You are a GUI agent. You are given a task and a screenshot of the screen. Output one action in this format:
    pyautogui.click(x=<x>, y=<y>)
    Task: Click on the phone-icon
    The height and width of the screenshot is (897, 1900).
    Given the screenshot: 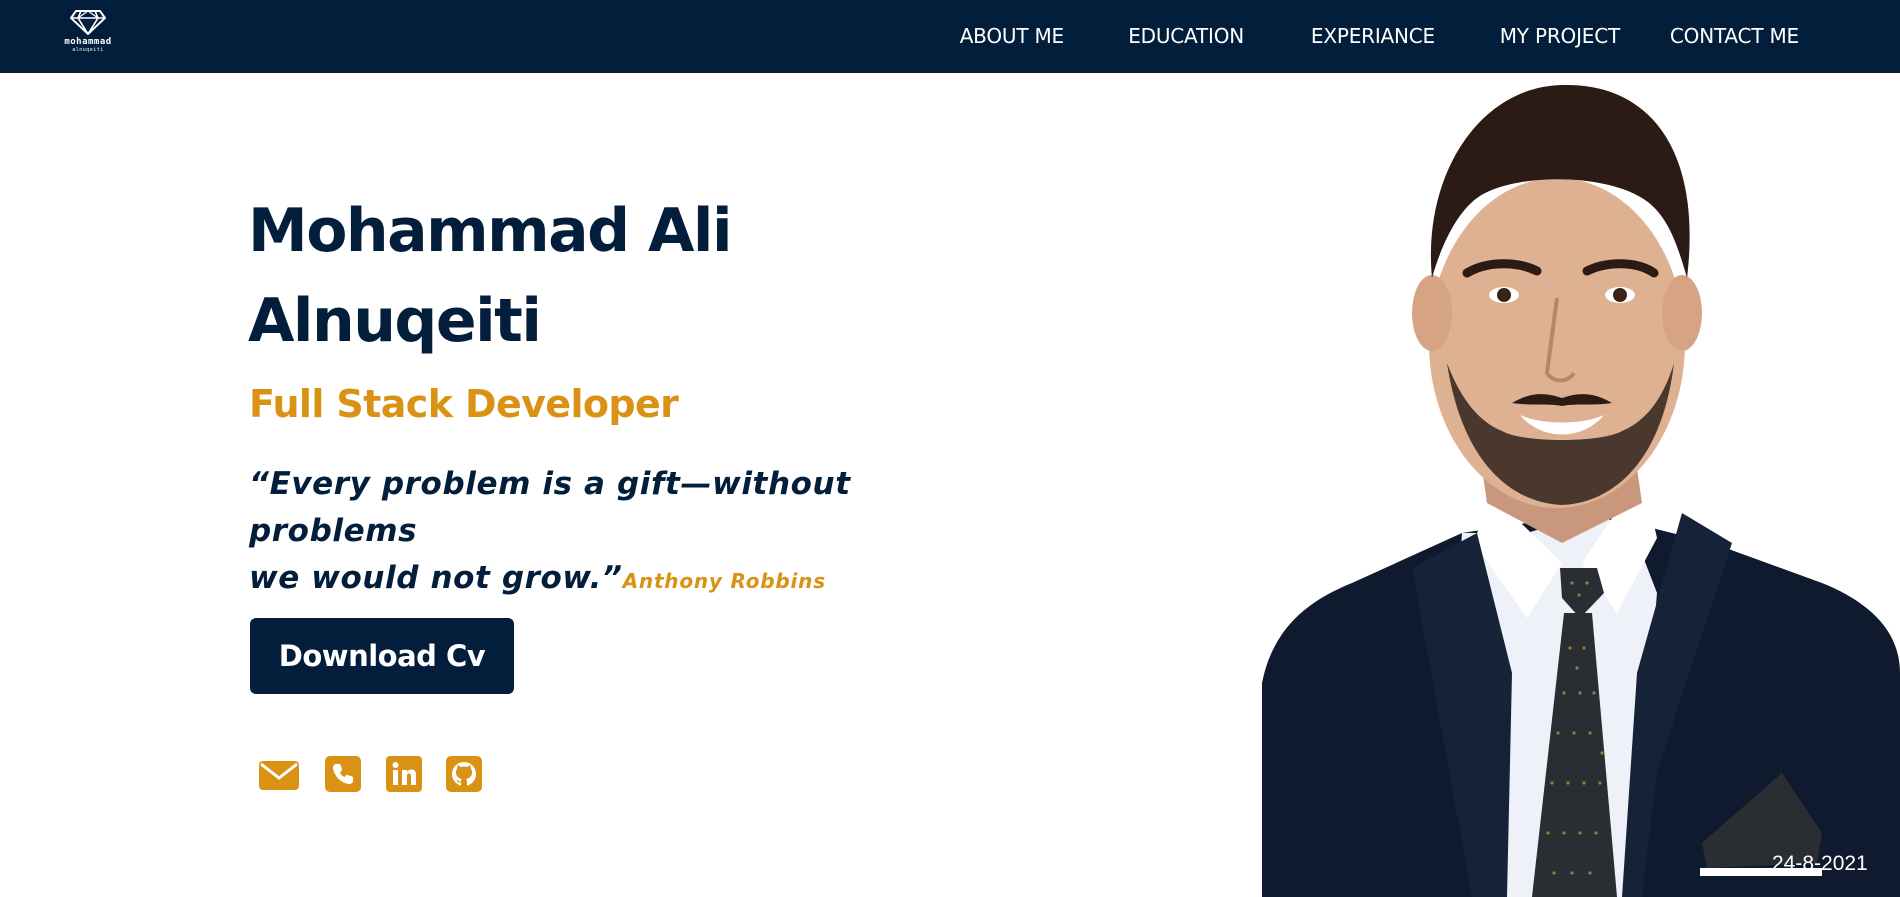 What is the action you would take?
    pyautogui.click(x=344, y=774)
    